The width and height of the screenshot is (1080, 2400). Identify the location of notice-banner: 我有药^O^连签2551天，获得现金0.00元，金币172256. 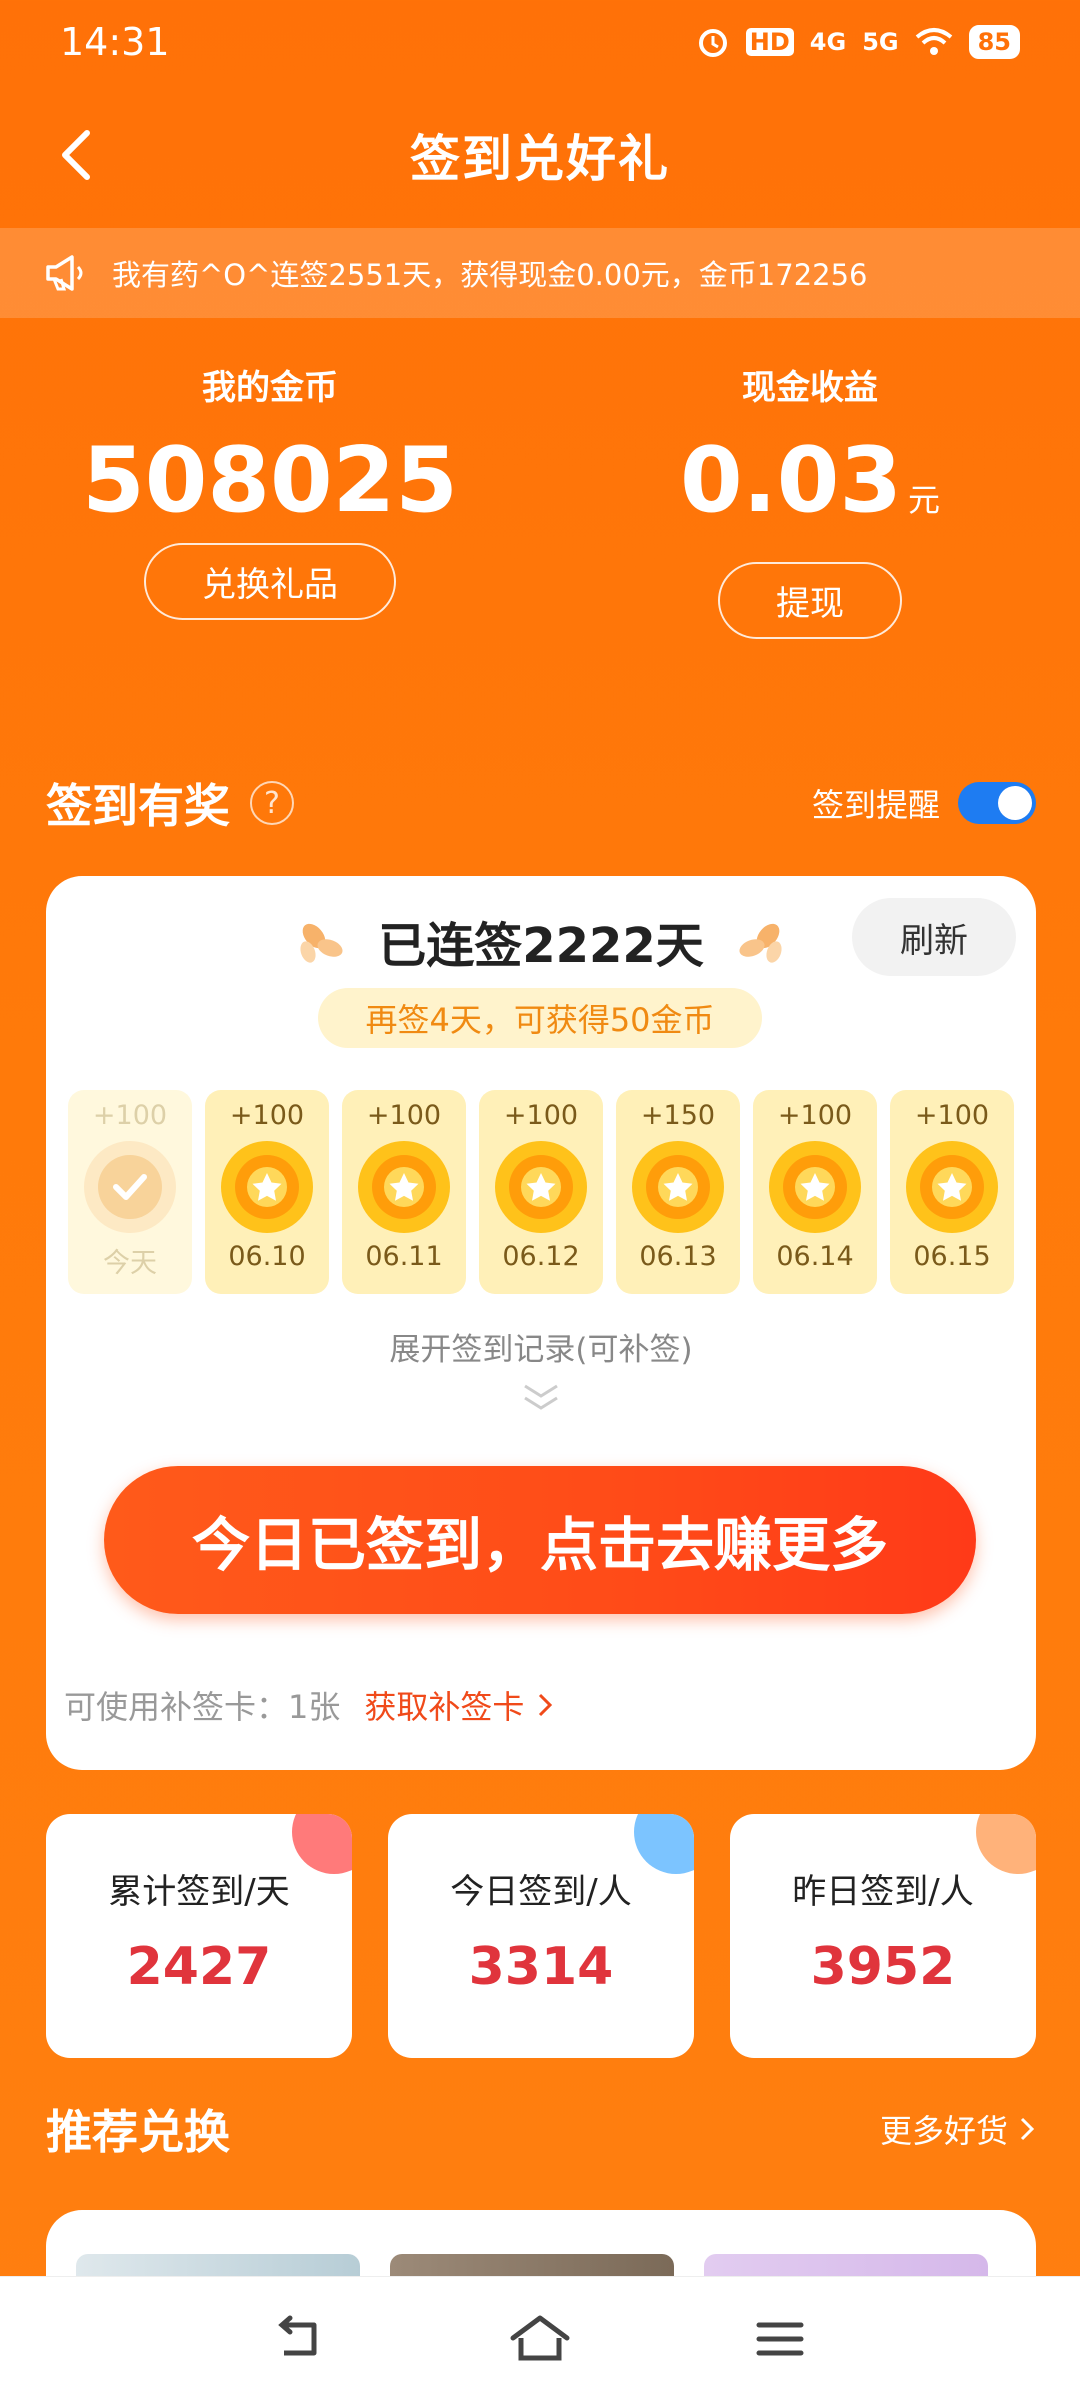
(540, 273).